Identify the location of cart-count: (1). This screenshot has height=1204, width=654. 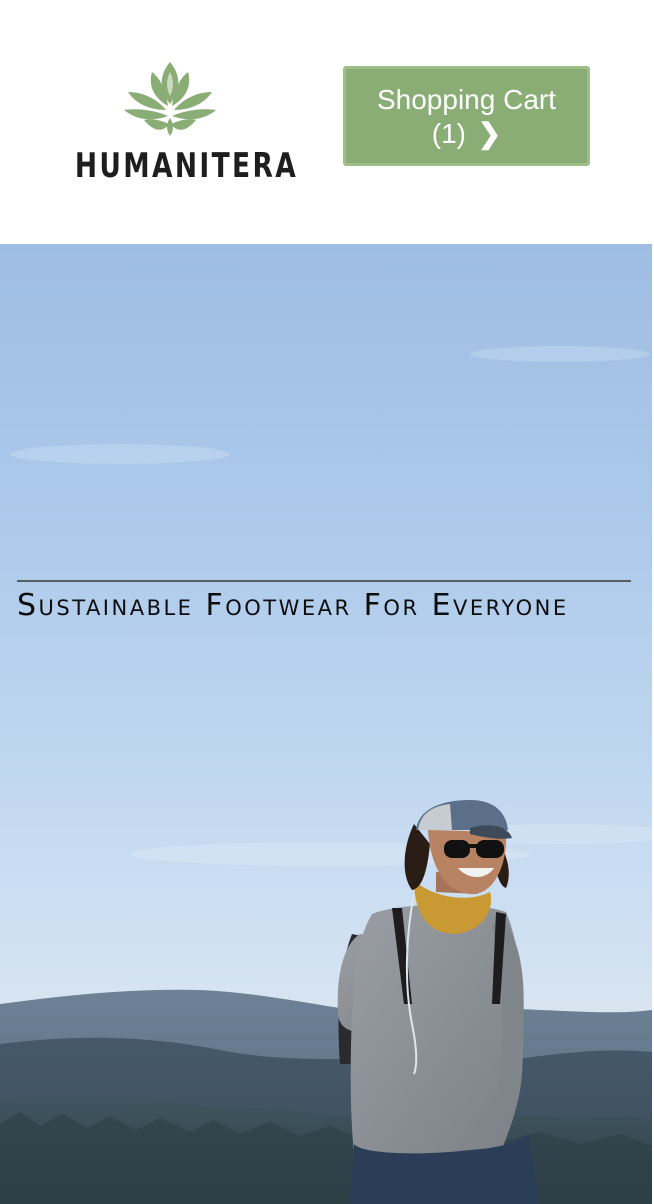
(448, 133).